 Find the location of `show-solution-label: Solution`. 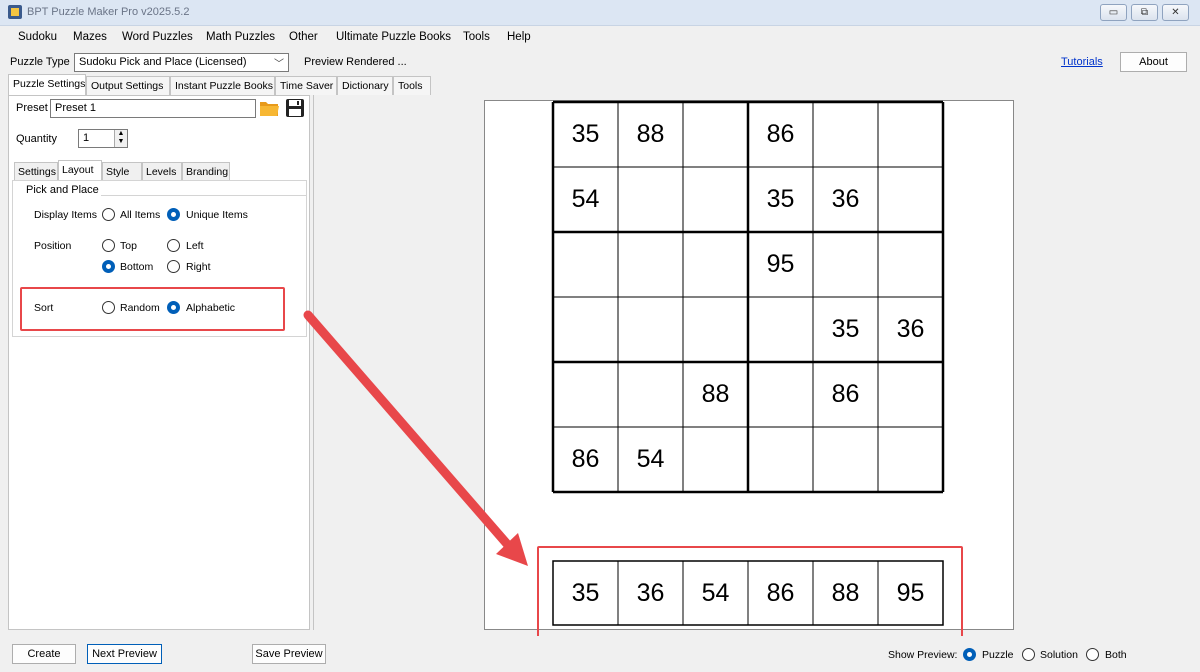

show-solution-label: Solution is located at coordinates (1059, 655).